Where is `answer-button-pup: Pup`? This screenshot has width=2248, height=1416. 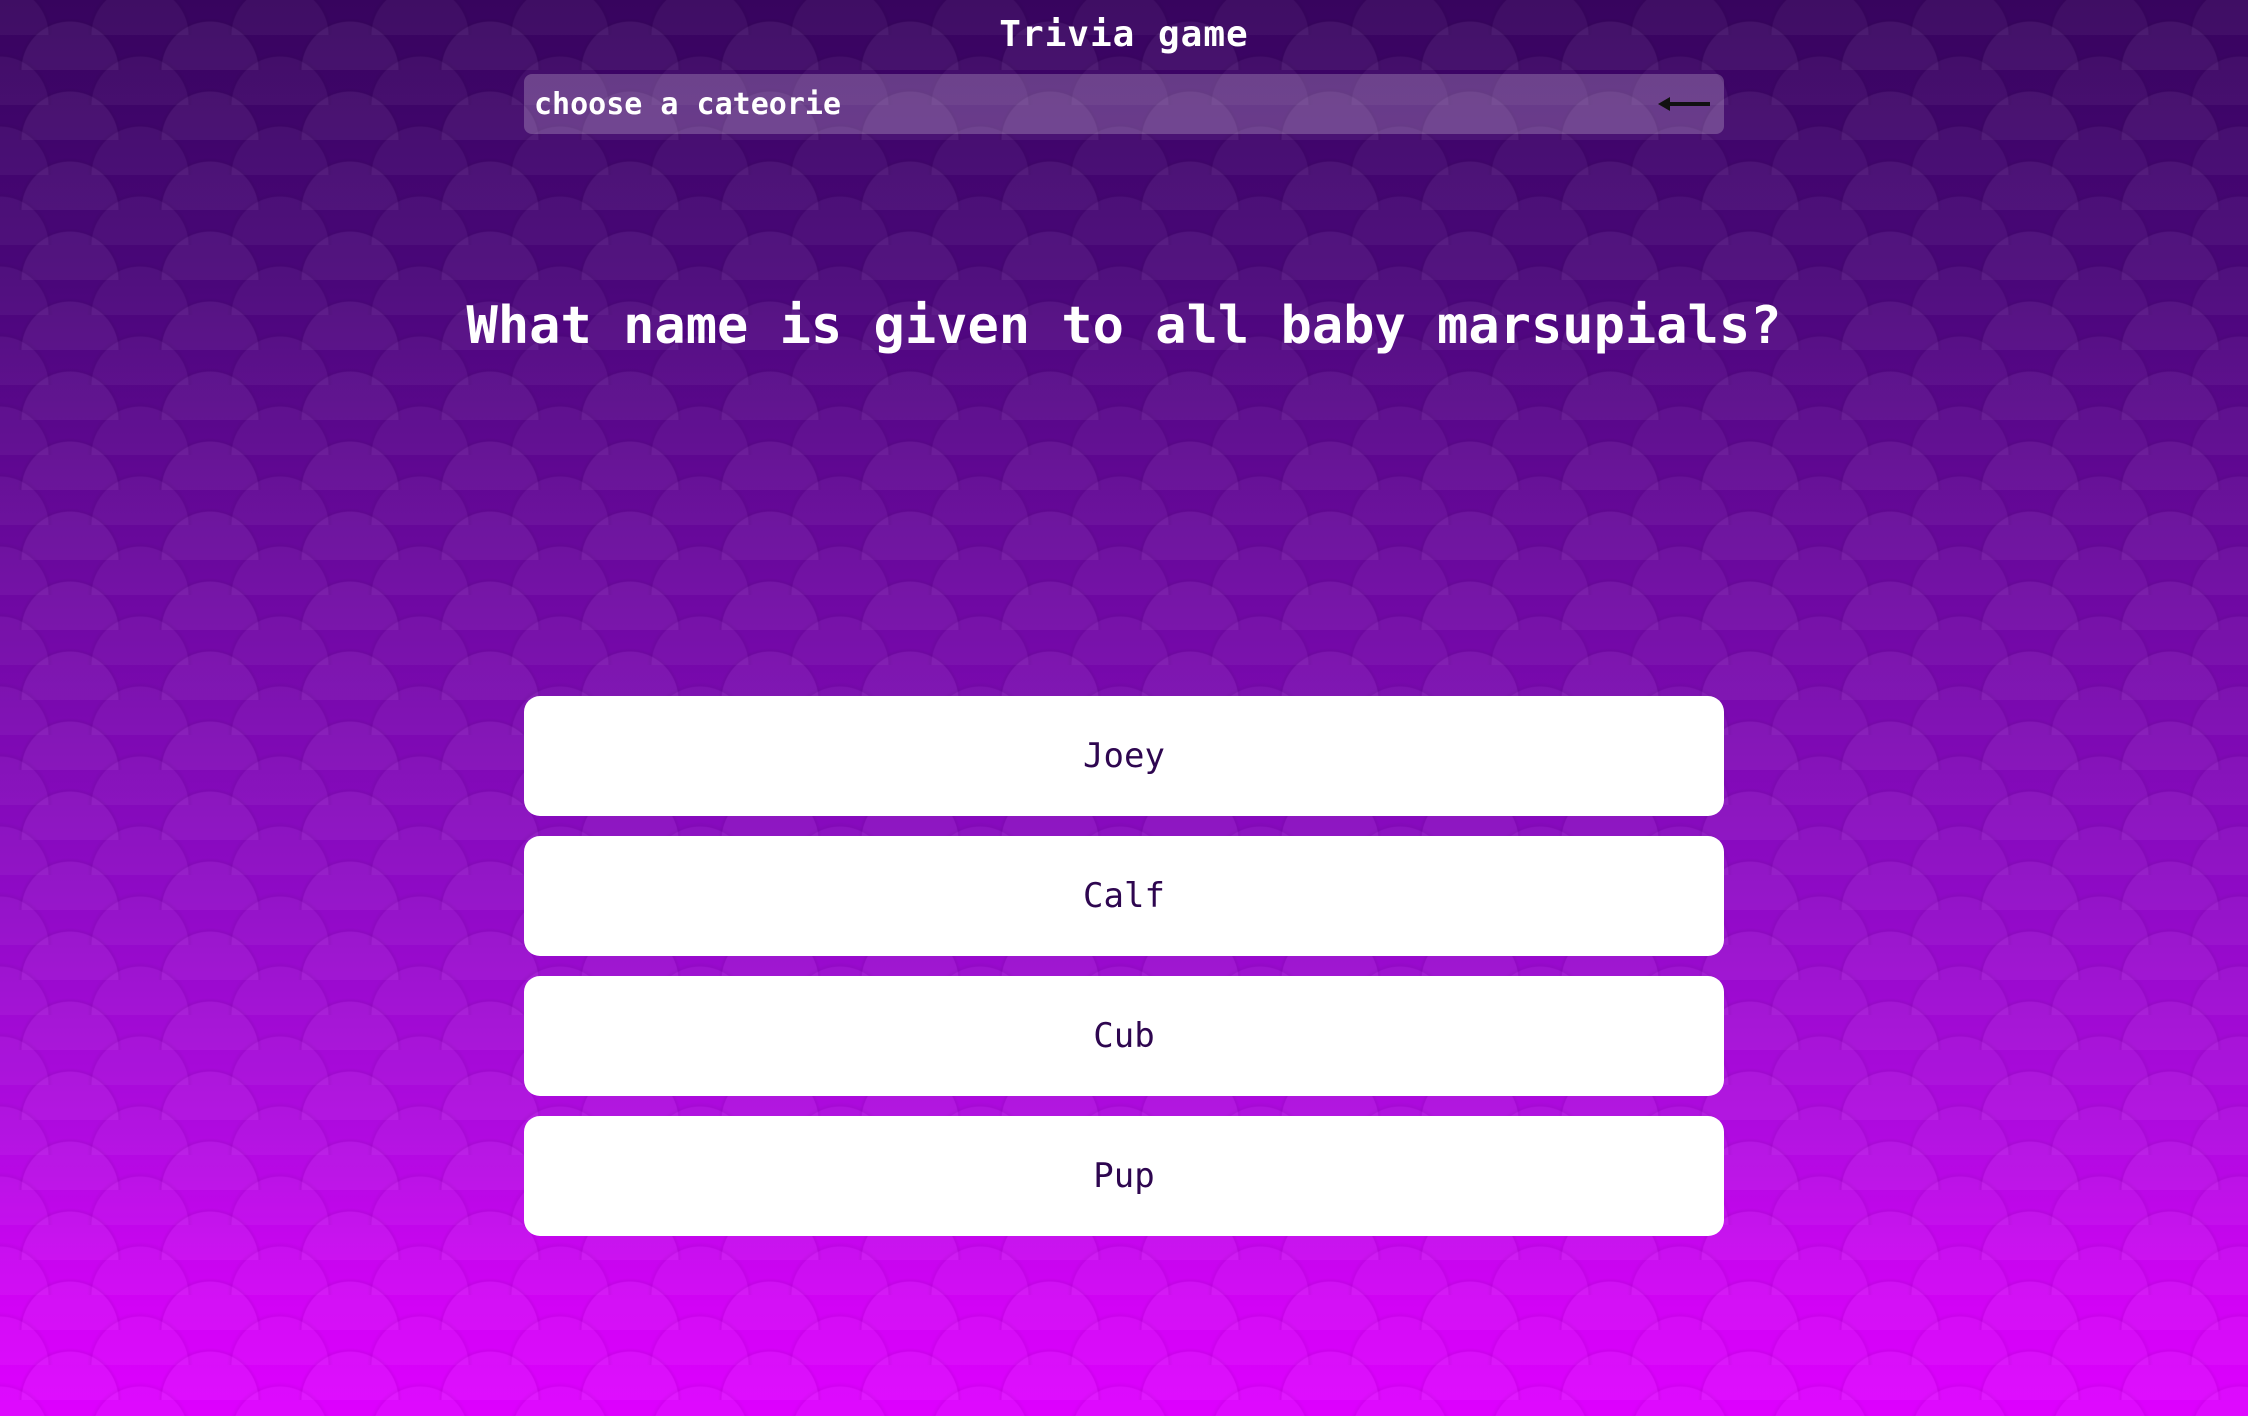 answer-button-pup: Pup is located at coordinates (1124, 1176).